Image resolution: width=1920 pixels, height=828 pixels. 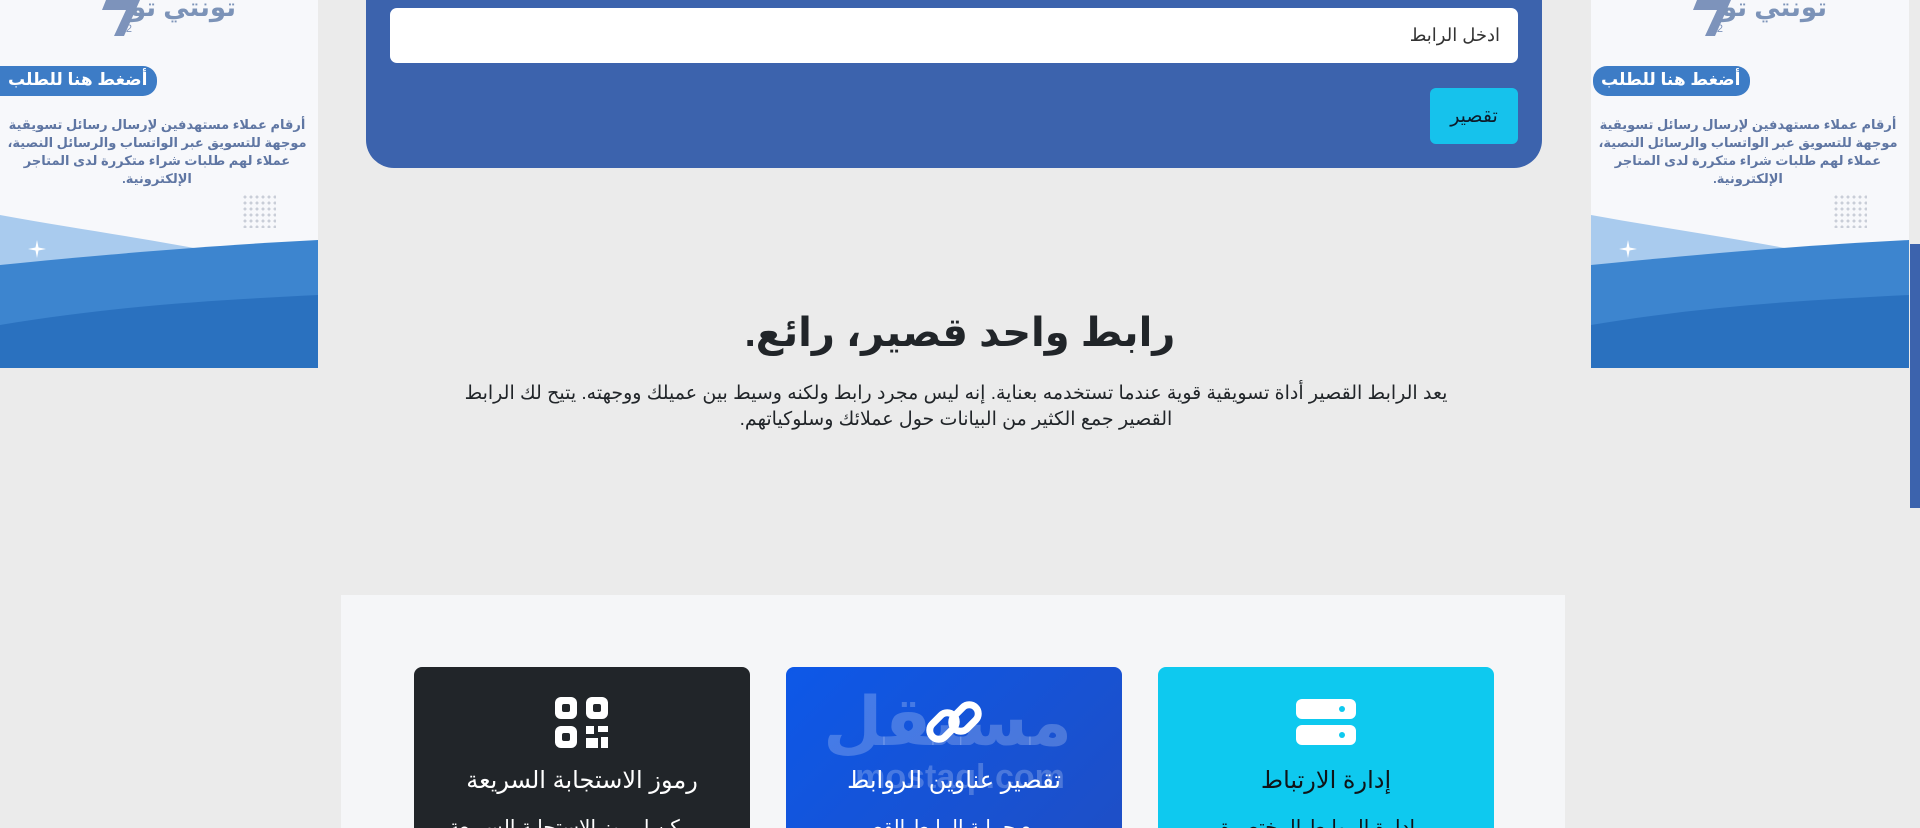 I want to click on feature-text: ...يمكن لرموز الاستجابة السريعة, so click(x=582, y=822).